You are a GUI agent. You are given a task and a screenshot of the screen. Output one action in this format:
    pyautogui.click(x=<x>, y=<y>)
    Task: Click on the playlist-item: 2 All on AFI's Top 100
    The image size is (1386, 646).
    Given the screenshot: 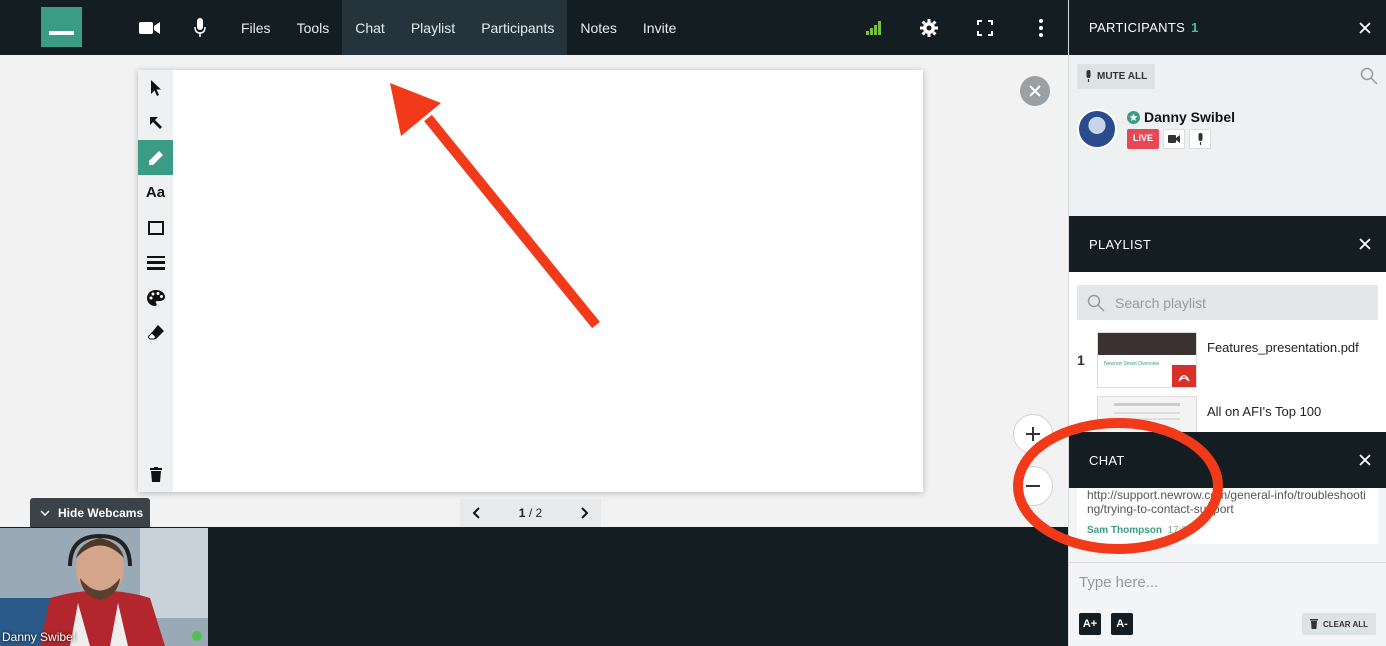 What is the action you would take?
    pyautogui.click(x=1227, y=412)
    